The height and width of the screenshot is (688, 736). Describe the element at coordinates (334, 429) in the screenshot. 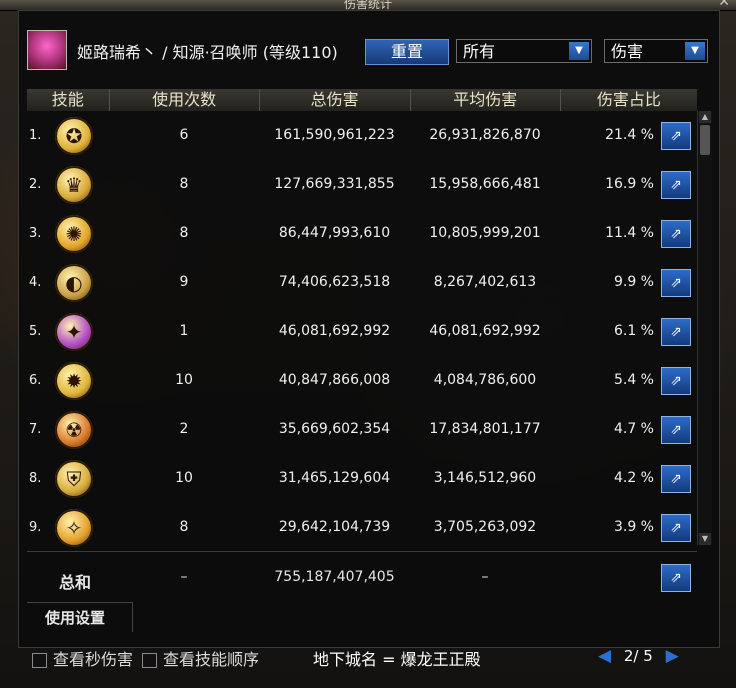

I see `row-total-damage: 35,669,602,354` at that location.